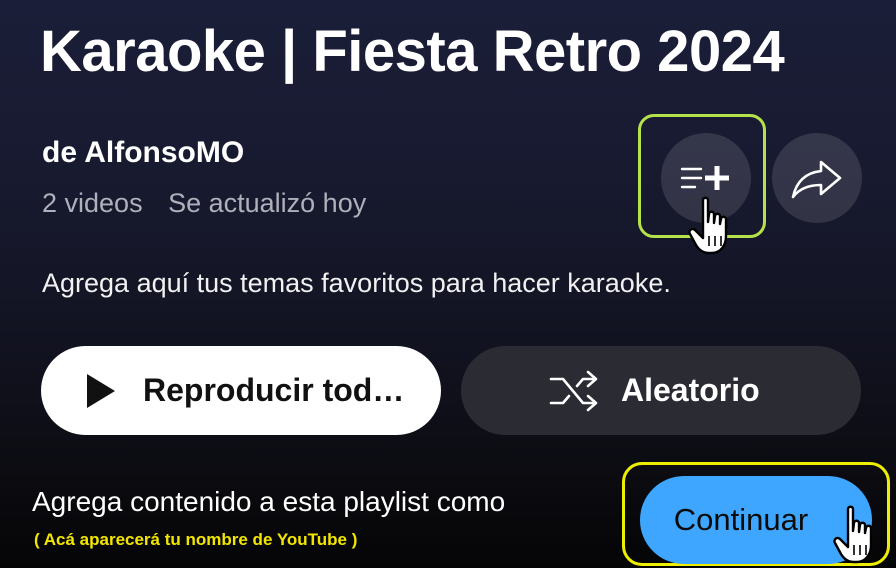 This screenshot has height=568, width=896. Describe the element at coordinates (704, 178) in the screenshot. I see `playlist-add-icon` at that location.